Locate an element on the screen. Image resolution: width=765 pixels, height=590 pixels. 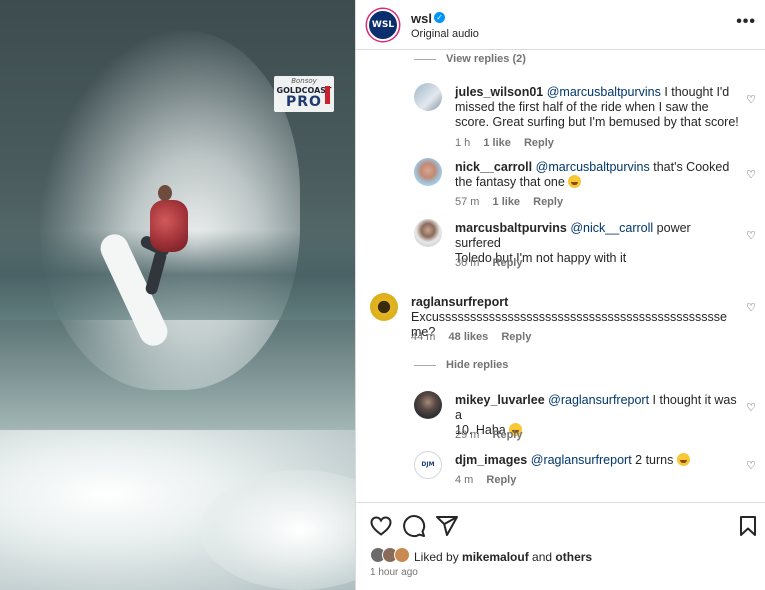
comment-username: mikey_luvarlee is located at coordinates (500, 400).